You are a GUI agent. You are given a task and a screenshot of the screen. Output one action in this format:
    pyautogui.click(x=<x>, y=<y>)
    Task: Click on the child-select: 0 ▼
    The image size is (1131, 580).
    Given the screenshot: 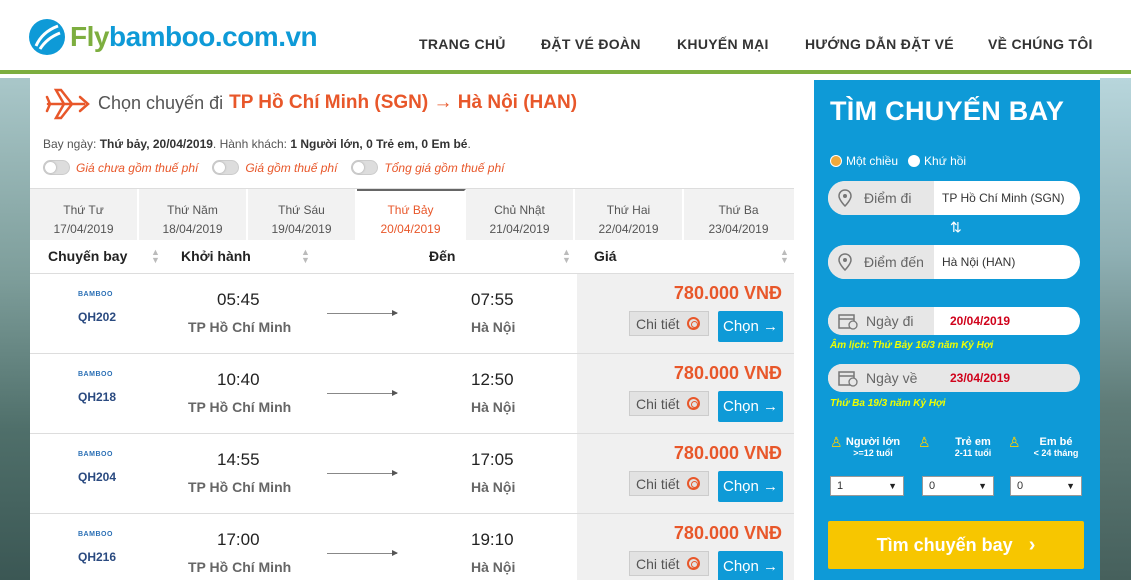 What is the action you would take?
    pyautogui.click(x=958, y=486)
    